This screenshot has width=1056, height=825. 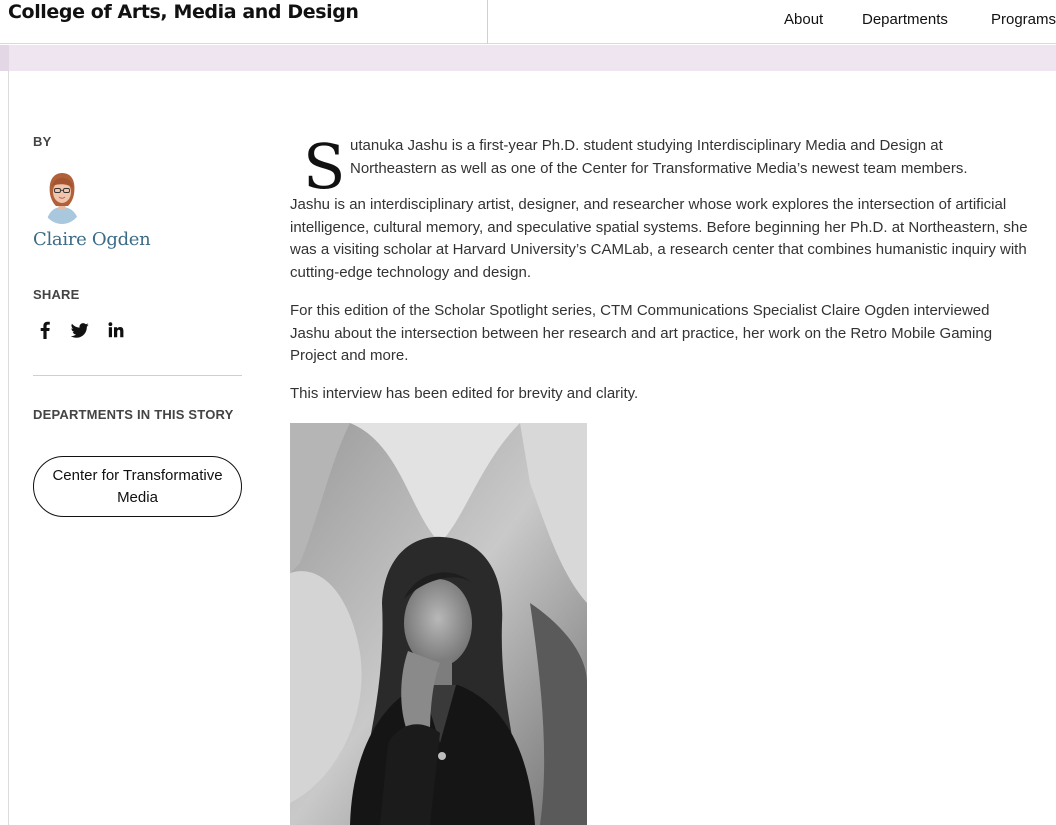 I want to click on content-left-rule, so click(x=8, y=448).